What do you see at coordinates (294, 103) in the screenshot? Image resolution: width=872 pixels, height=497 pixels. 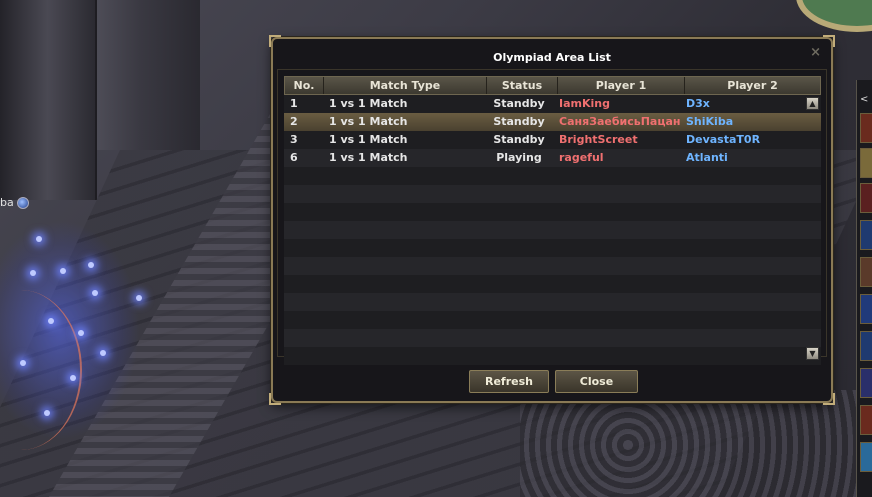 I see `cell-no: 1` at bounding box center [294, 103].